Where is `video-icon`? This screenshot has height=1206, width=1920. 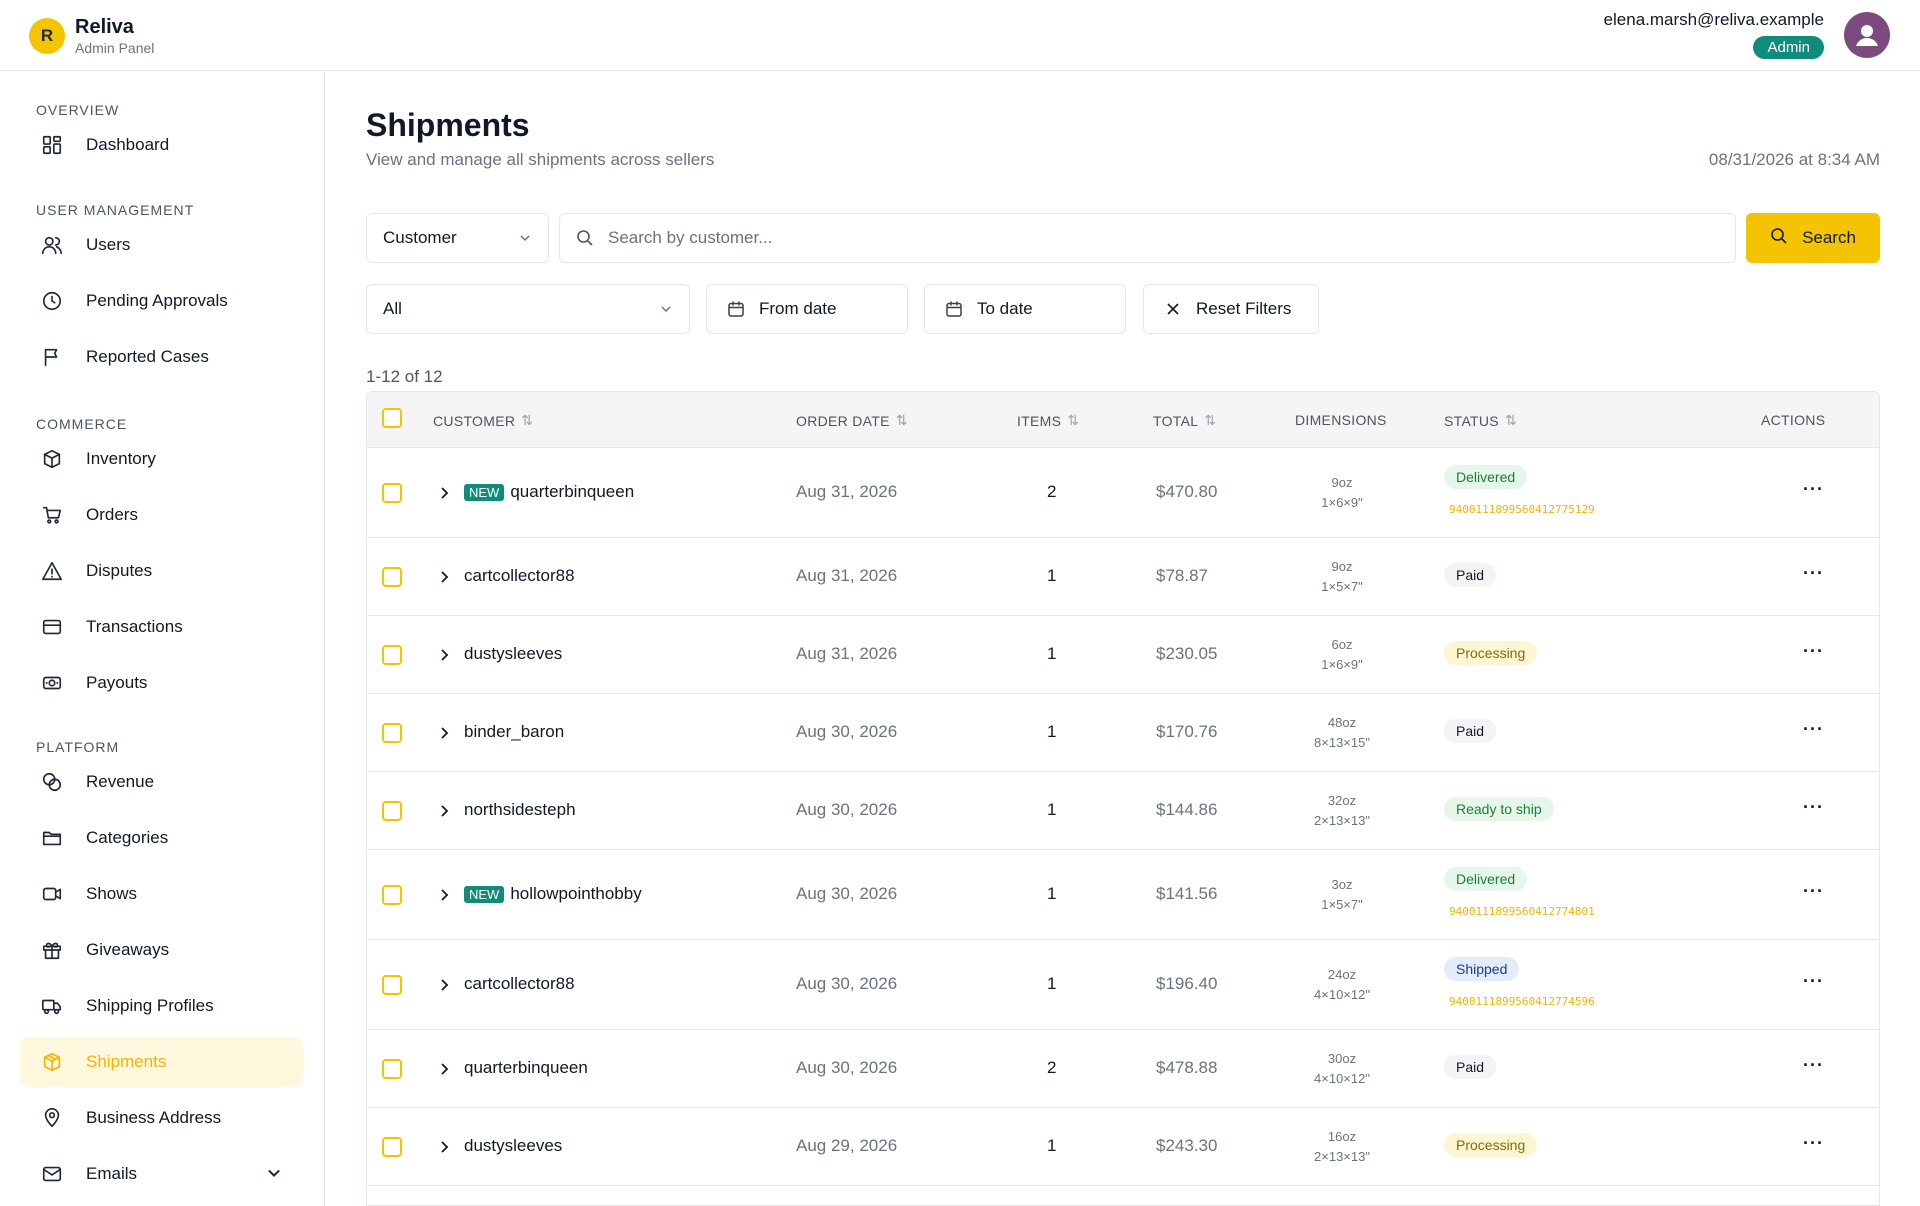
video-icon is located at coordinates (52, 894).